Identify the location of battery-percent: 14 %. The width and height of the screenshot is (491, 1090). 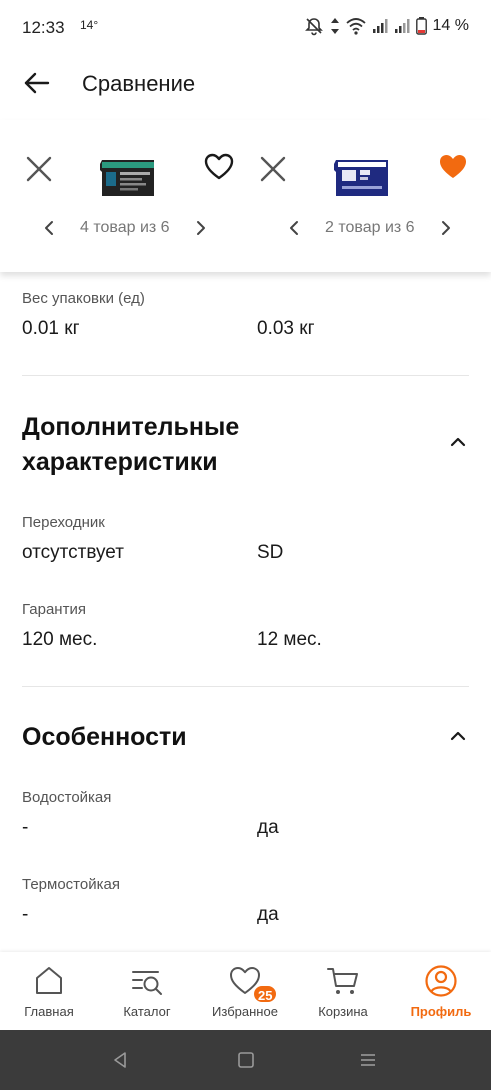
(450, 25).